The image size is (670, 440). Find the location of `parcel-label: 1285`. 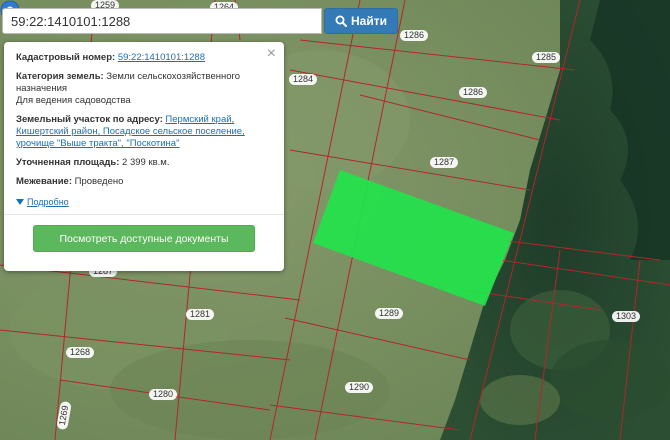

parcel-label: 1285 is located at coordinates (546, 57).